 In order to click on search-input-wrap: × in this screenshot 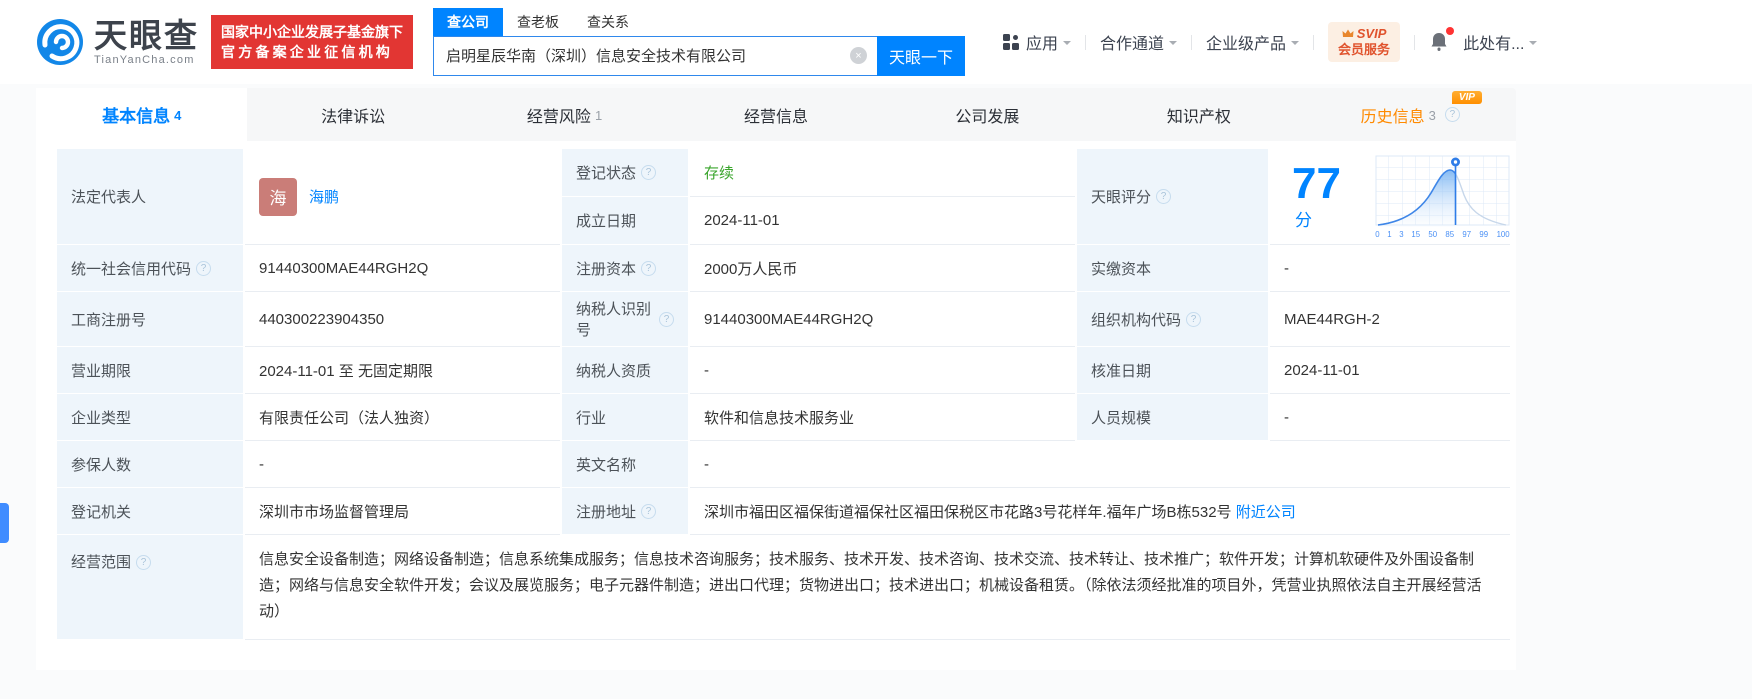, I will do `click(655, 55)`.